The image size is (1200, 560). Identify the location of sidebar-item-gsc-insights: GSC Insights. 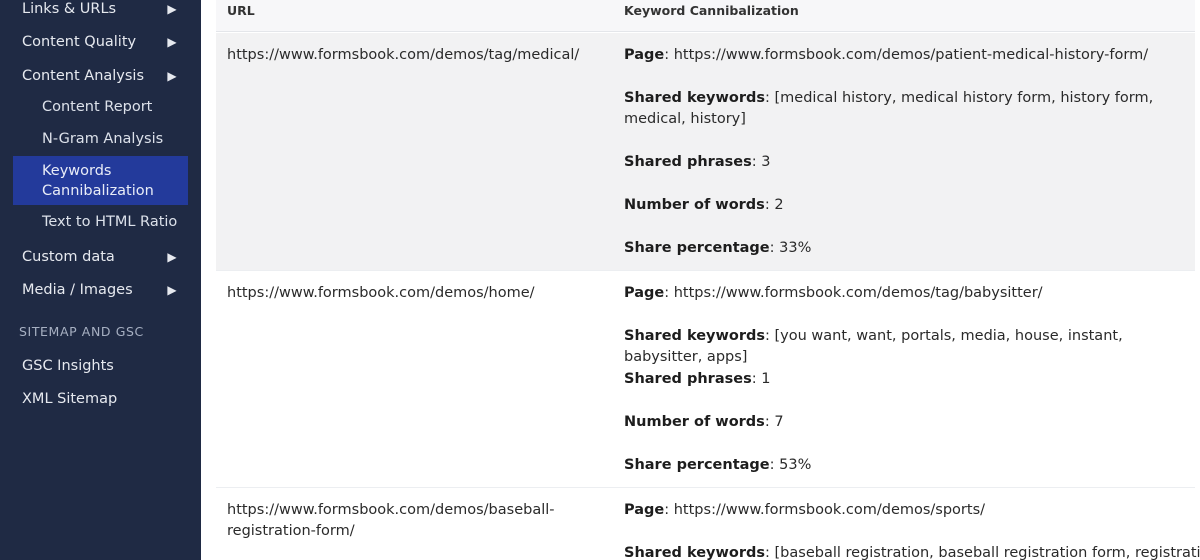
(100, 366).